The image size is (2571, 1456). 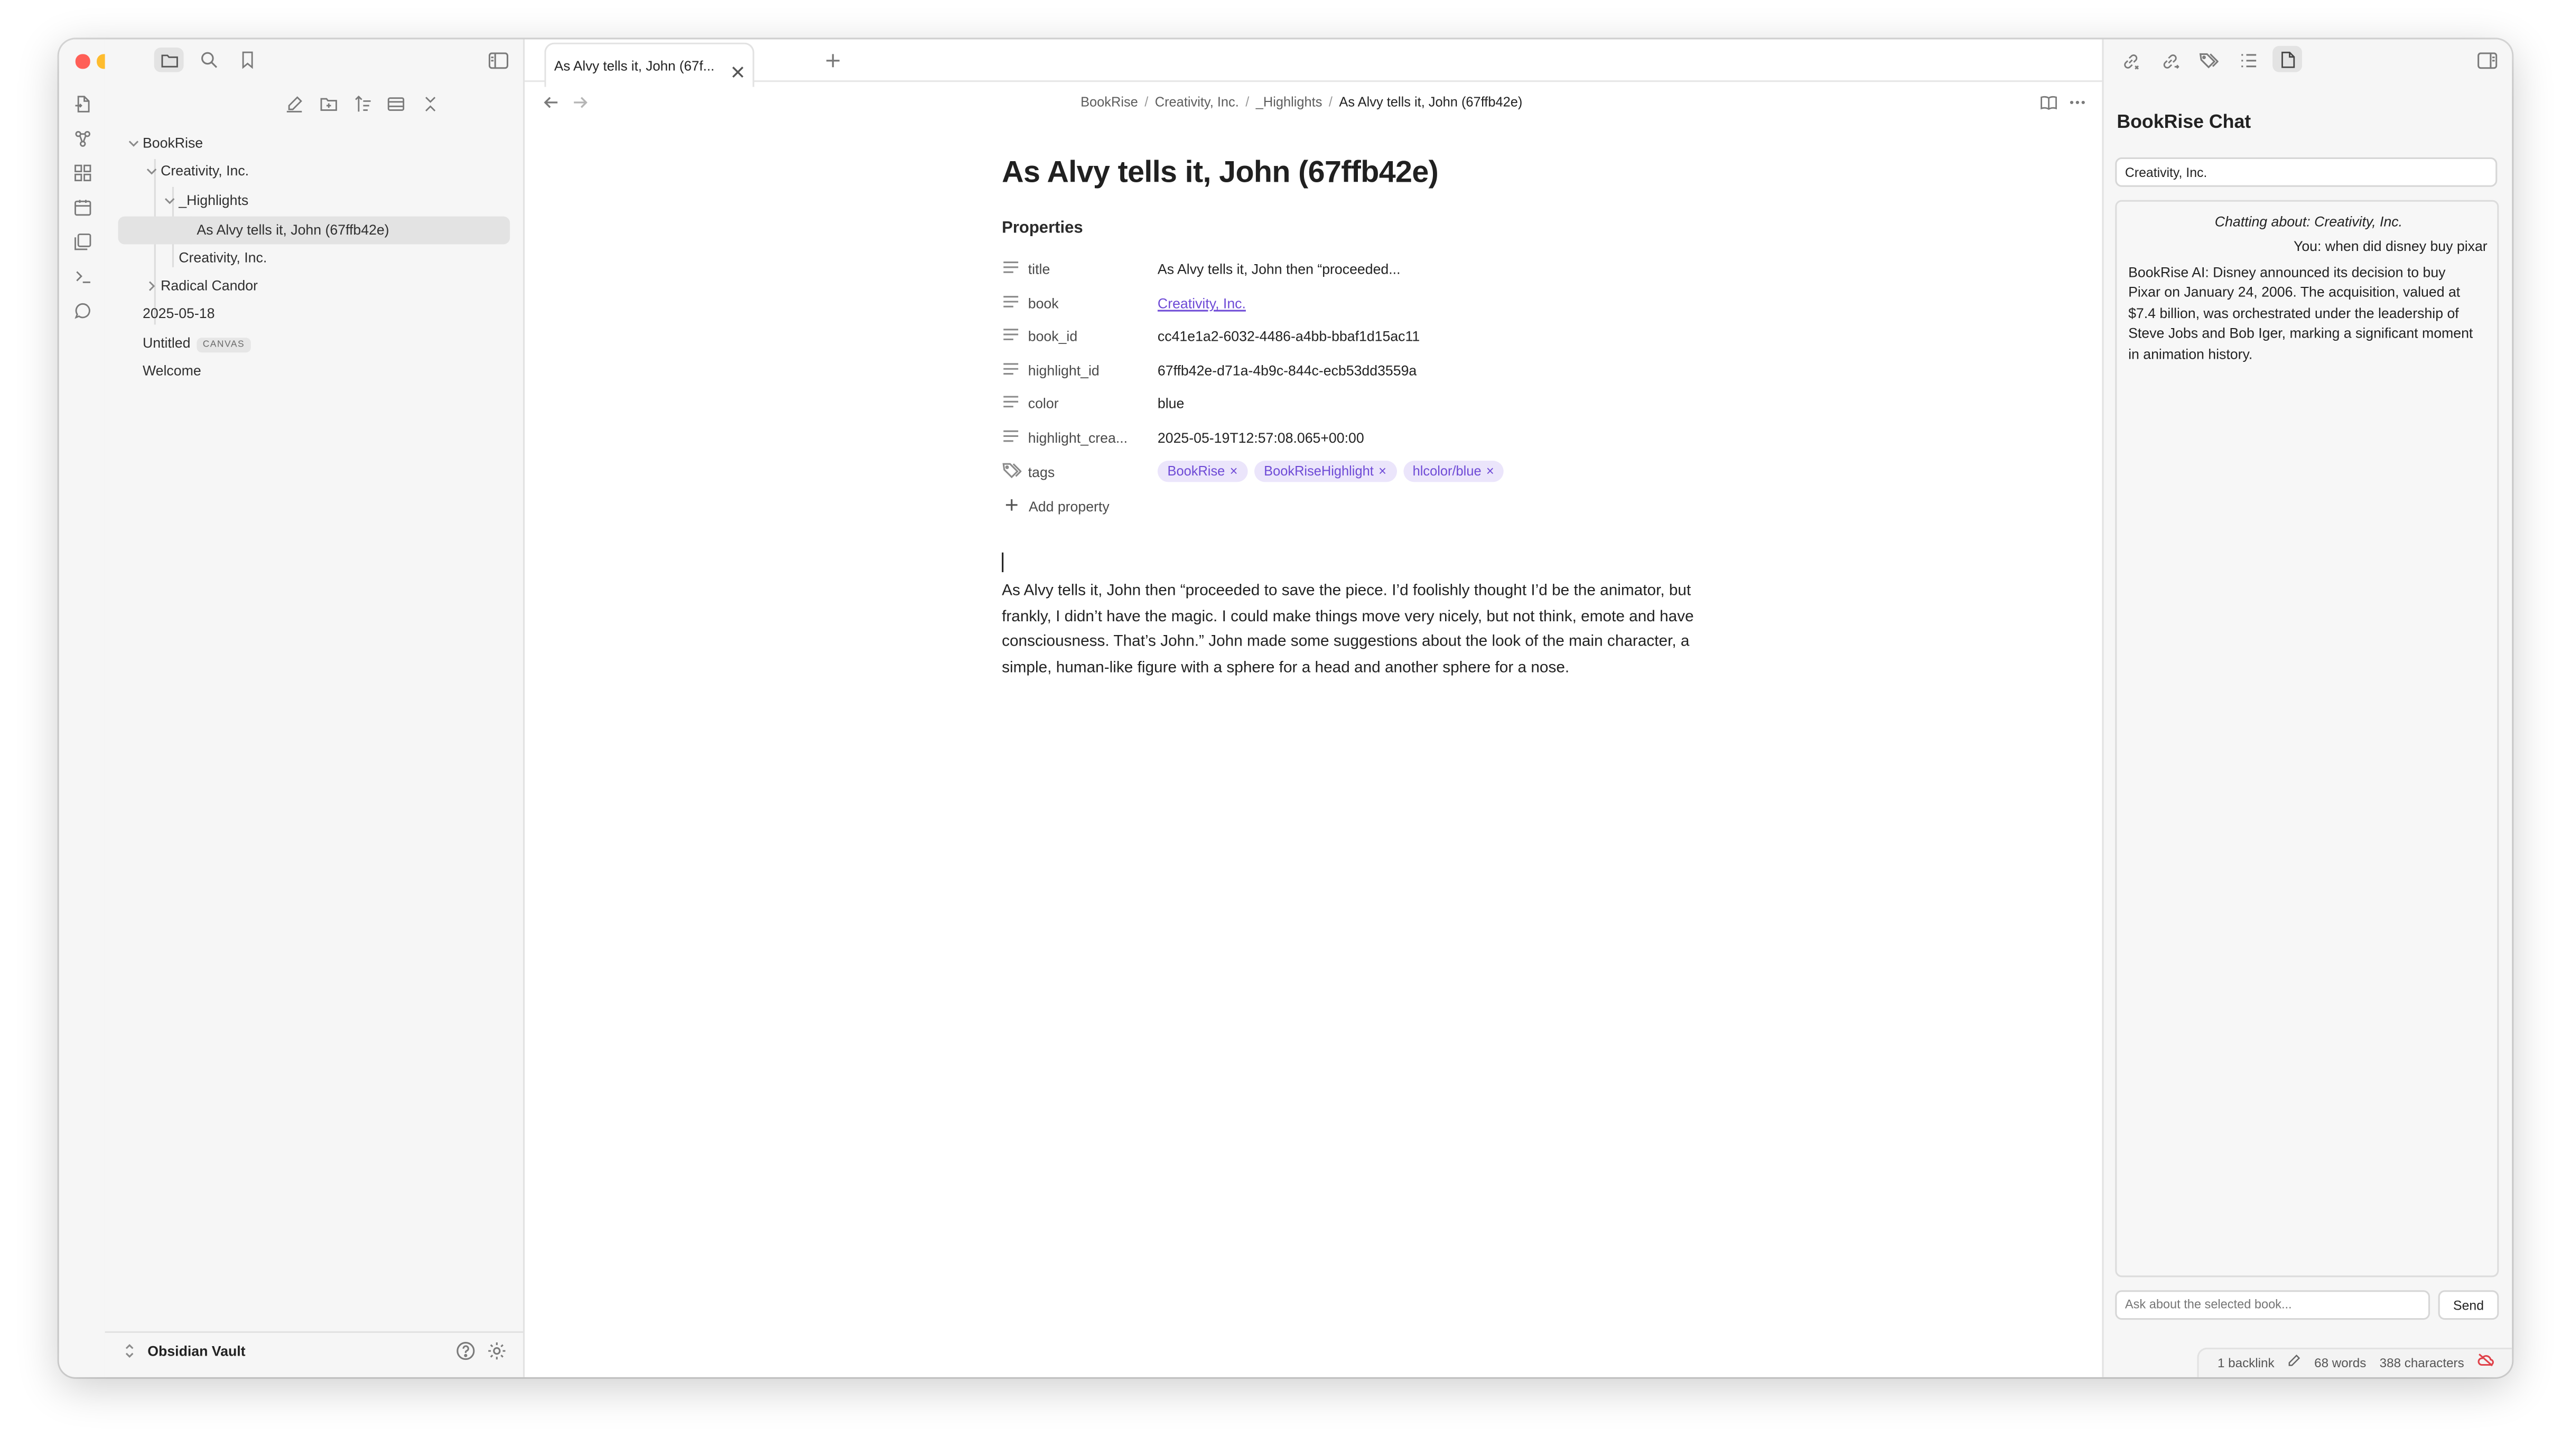 I want to click on breadcrumb-item: Creativity, Inc., so click(x=1197, y=102).